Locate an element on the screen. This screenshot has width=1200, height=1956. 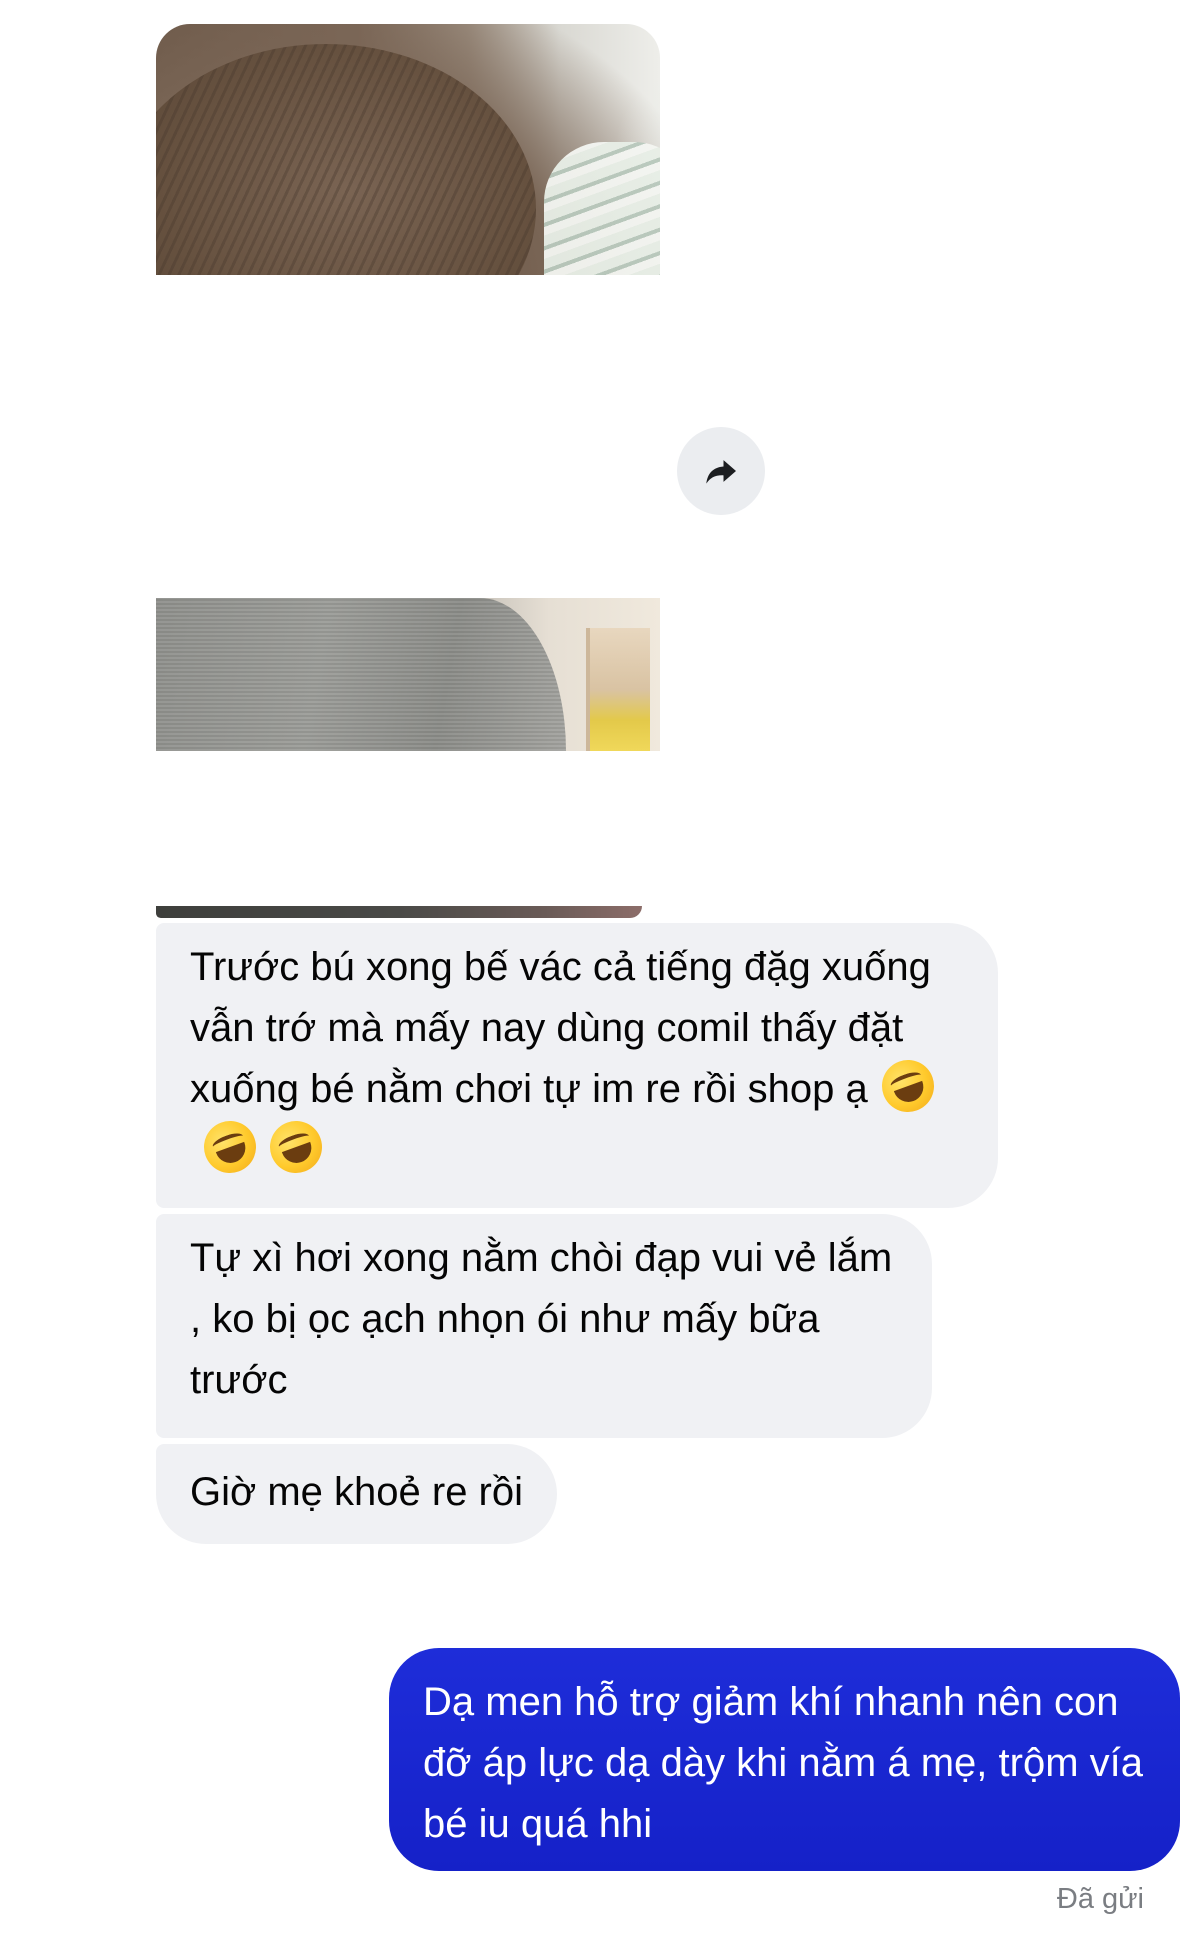
forward-button is located at coordinates (721, 471).